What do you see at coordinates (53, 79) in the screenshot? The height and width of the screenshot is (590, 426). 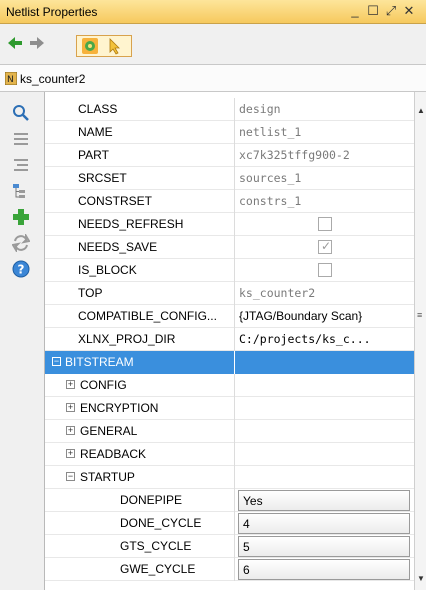 I see `object-name: ks_counter2` at bounding box center [53, 79].